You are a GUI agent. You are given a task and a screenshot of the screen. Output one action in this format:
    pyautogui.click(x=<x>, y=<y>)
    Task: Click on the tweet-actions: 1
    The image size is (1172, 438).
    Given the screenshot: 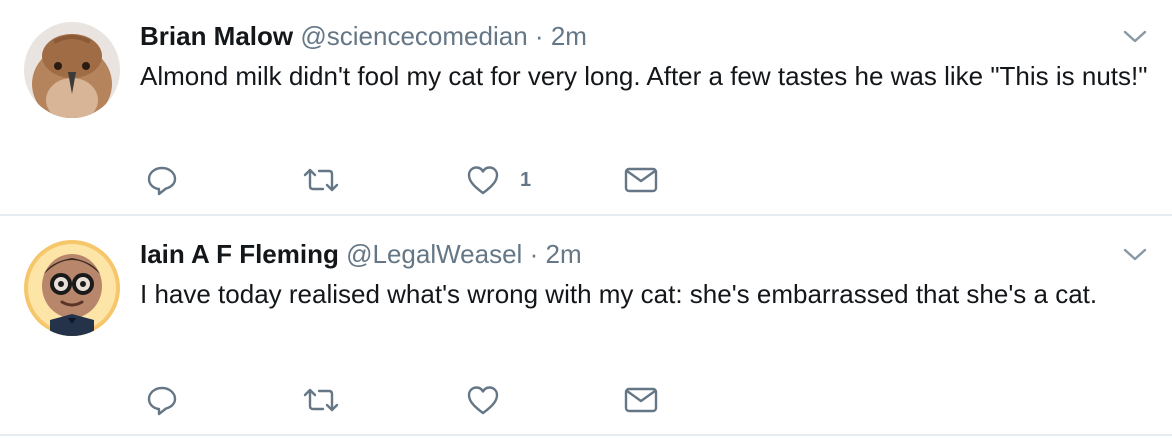 What is the action you would take?
    pyautogui.click(x=426, y=180)
    